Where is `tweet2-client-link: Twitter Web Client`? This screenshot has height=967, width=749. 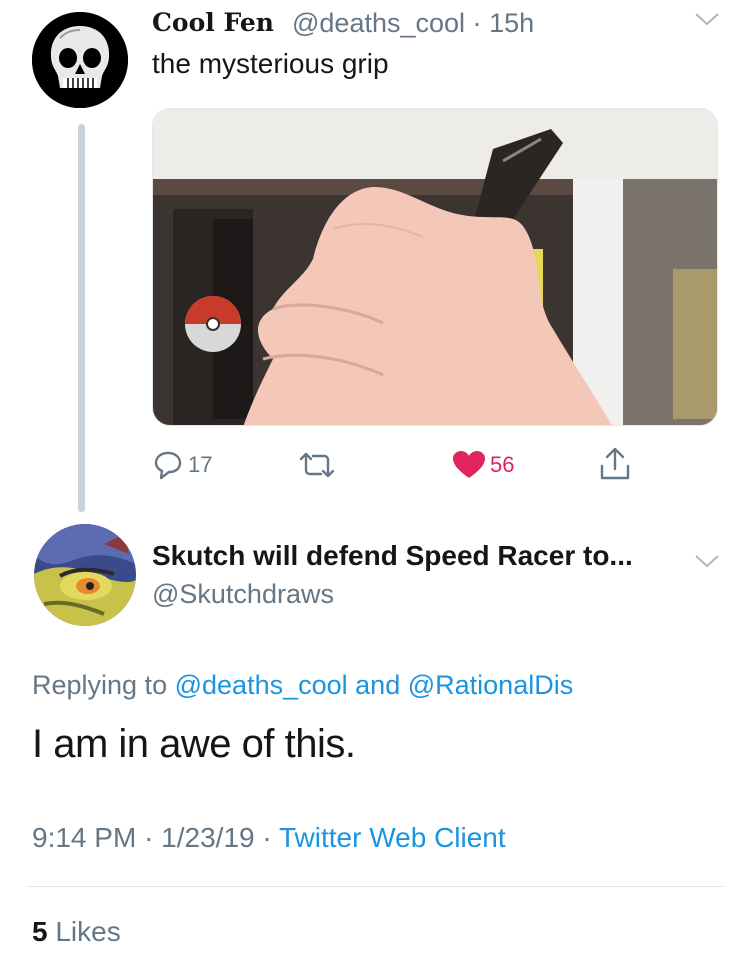
tweet2-client-link: Twitter Web Client is located at coordinates (392, 837).